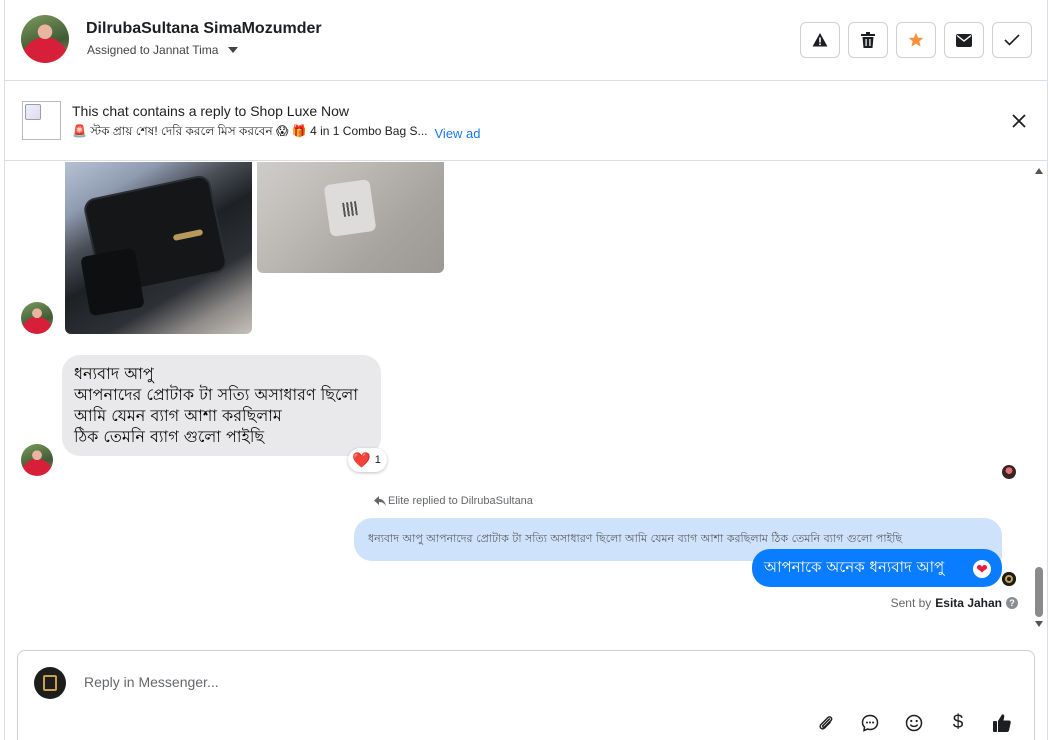 The width and height of the screenshot is (1048, 740). Describe the element at coordinates (460, 501) in the screenshot. I see `replied-to-text: Elite replied to DilrubaSultana` at that location.